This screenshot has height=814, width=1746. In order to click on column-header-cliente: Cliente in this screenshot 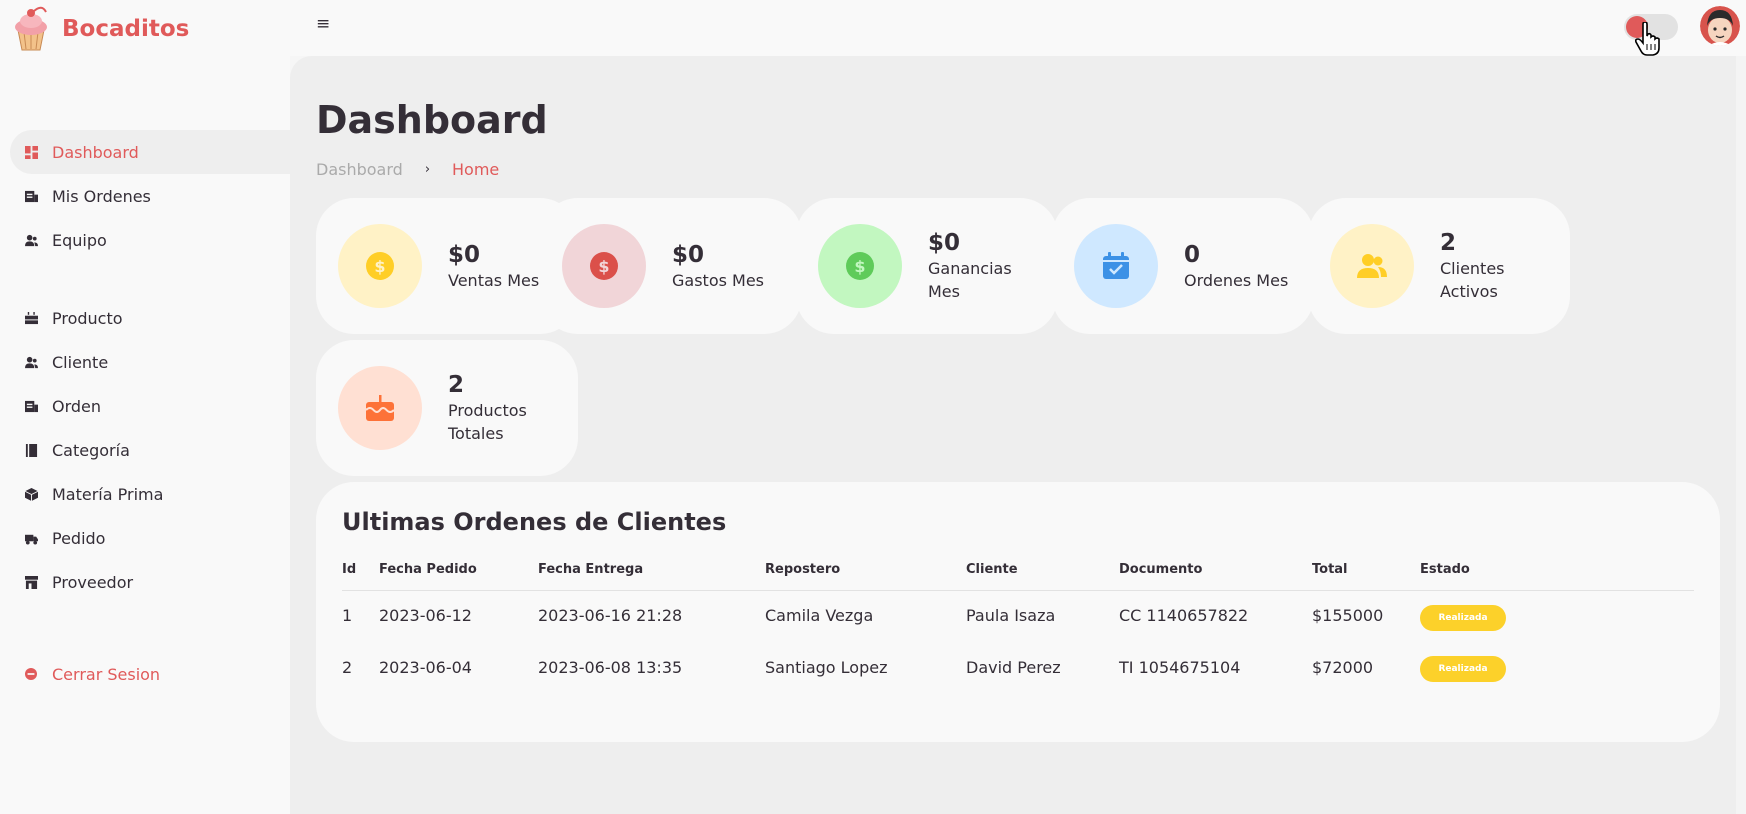, I will do `click(992, 569)`.